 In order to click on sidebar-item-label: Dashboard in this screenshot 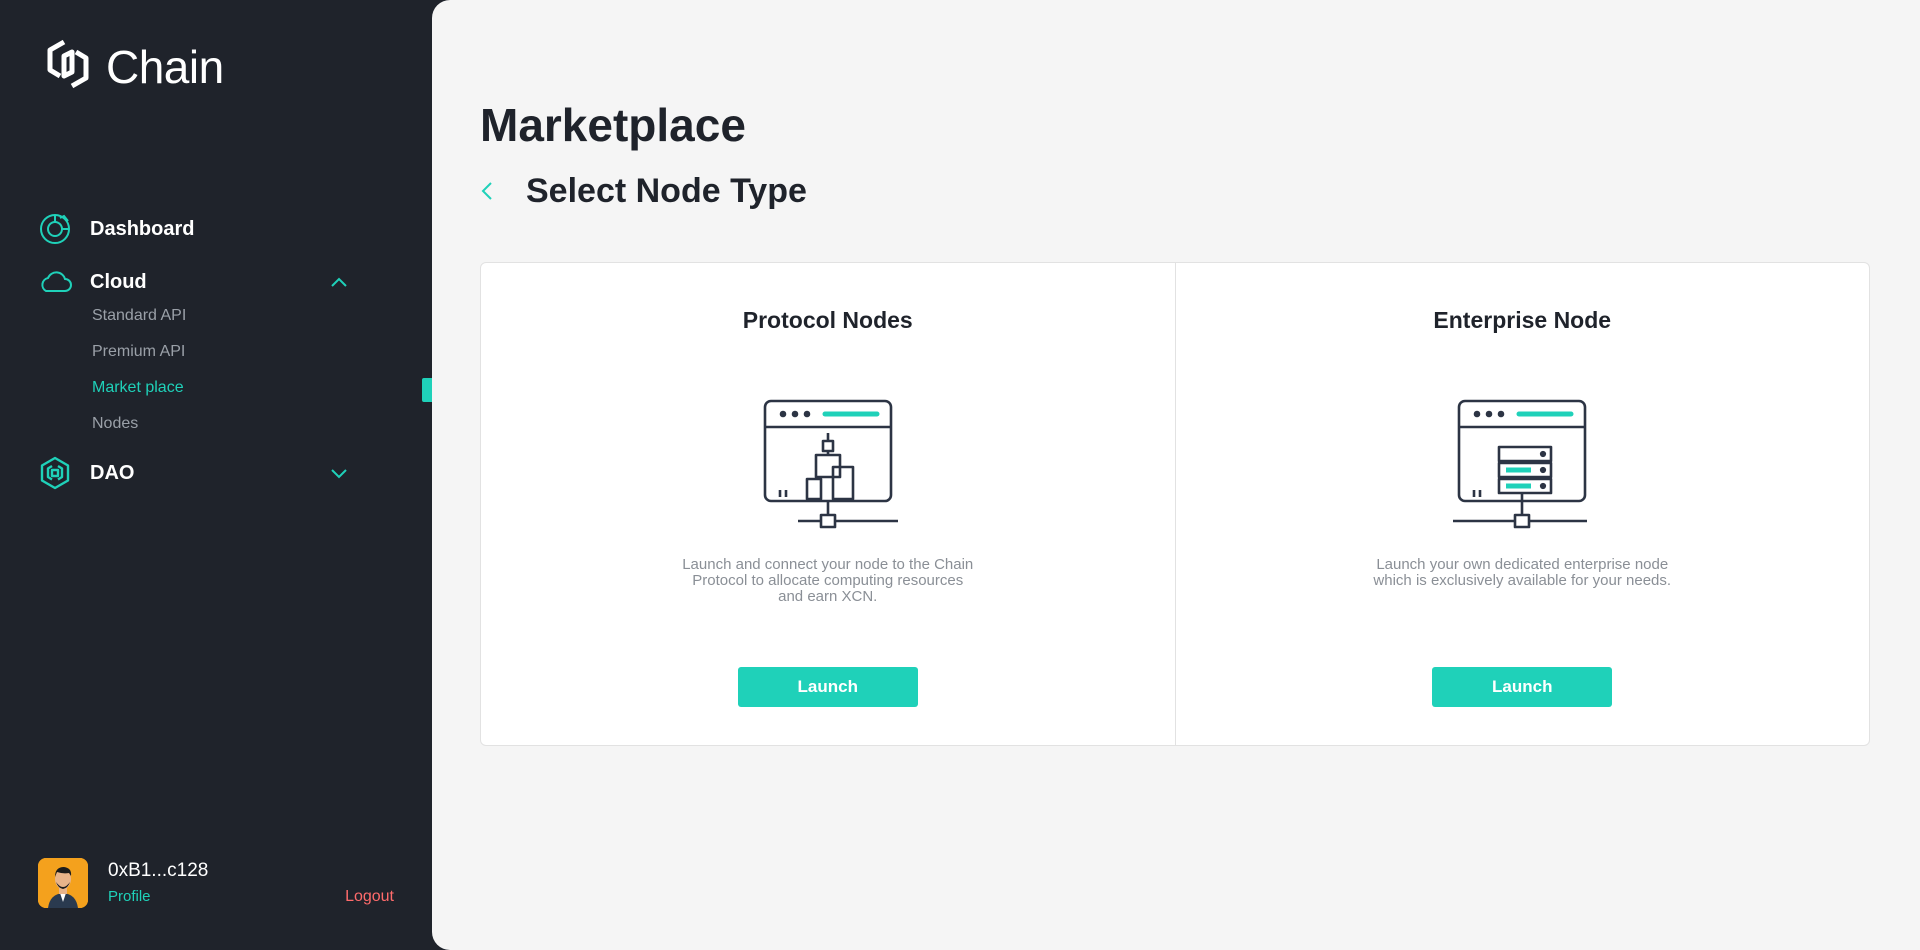, I will do `click(142, 228)`.